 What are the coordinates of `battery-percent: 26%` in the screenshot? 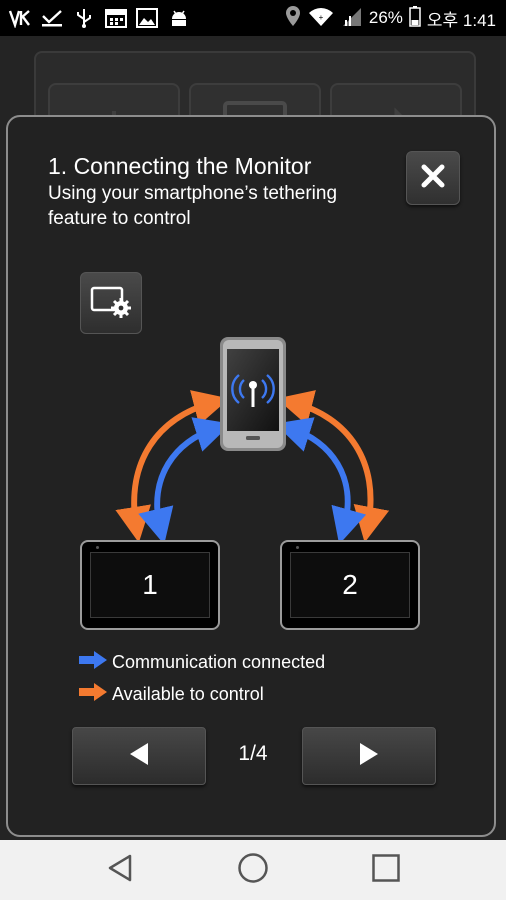 It's located at (385, 17).